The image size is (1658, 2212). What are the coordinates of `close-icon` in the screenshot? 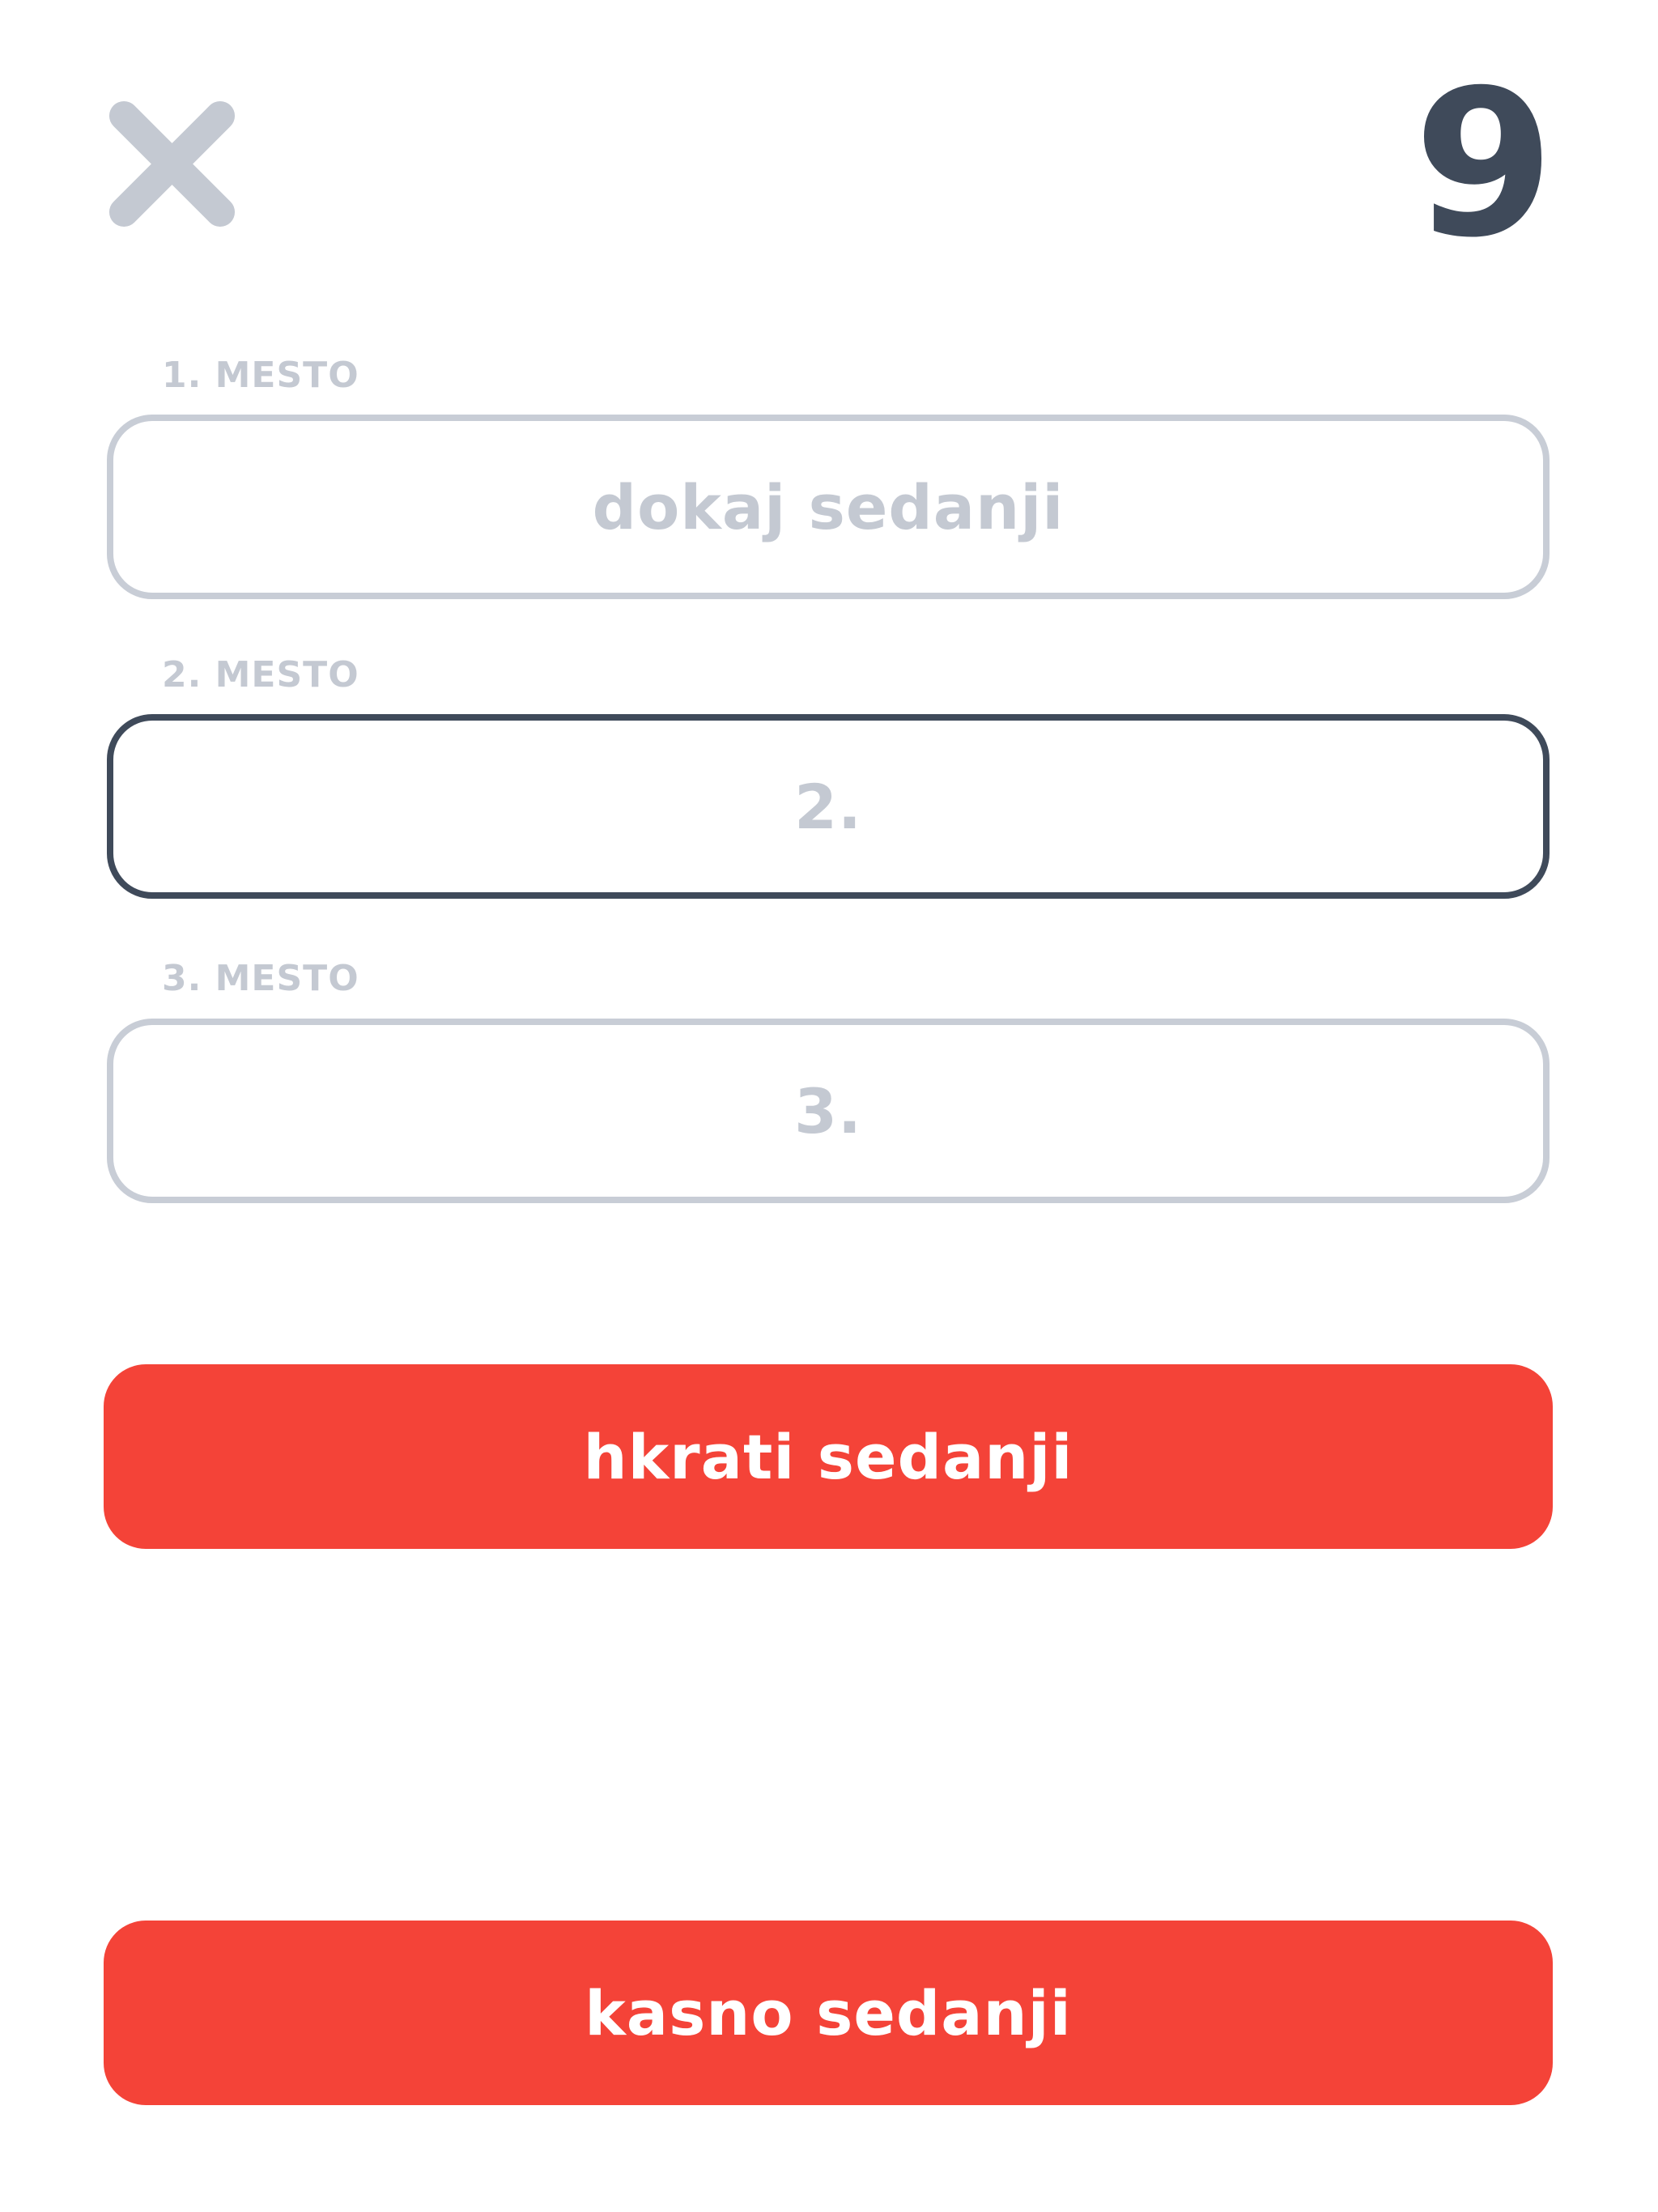 It's located at (172, 164).